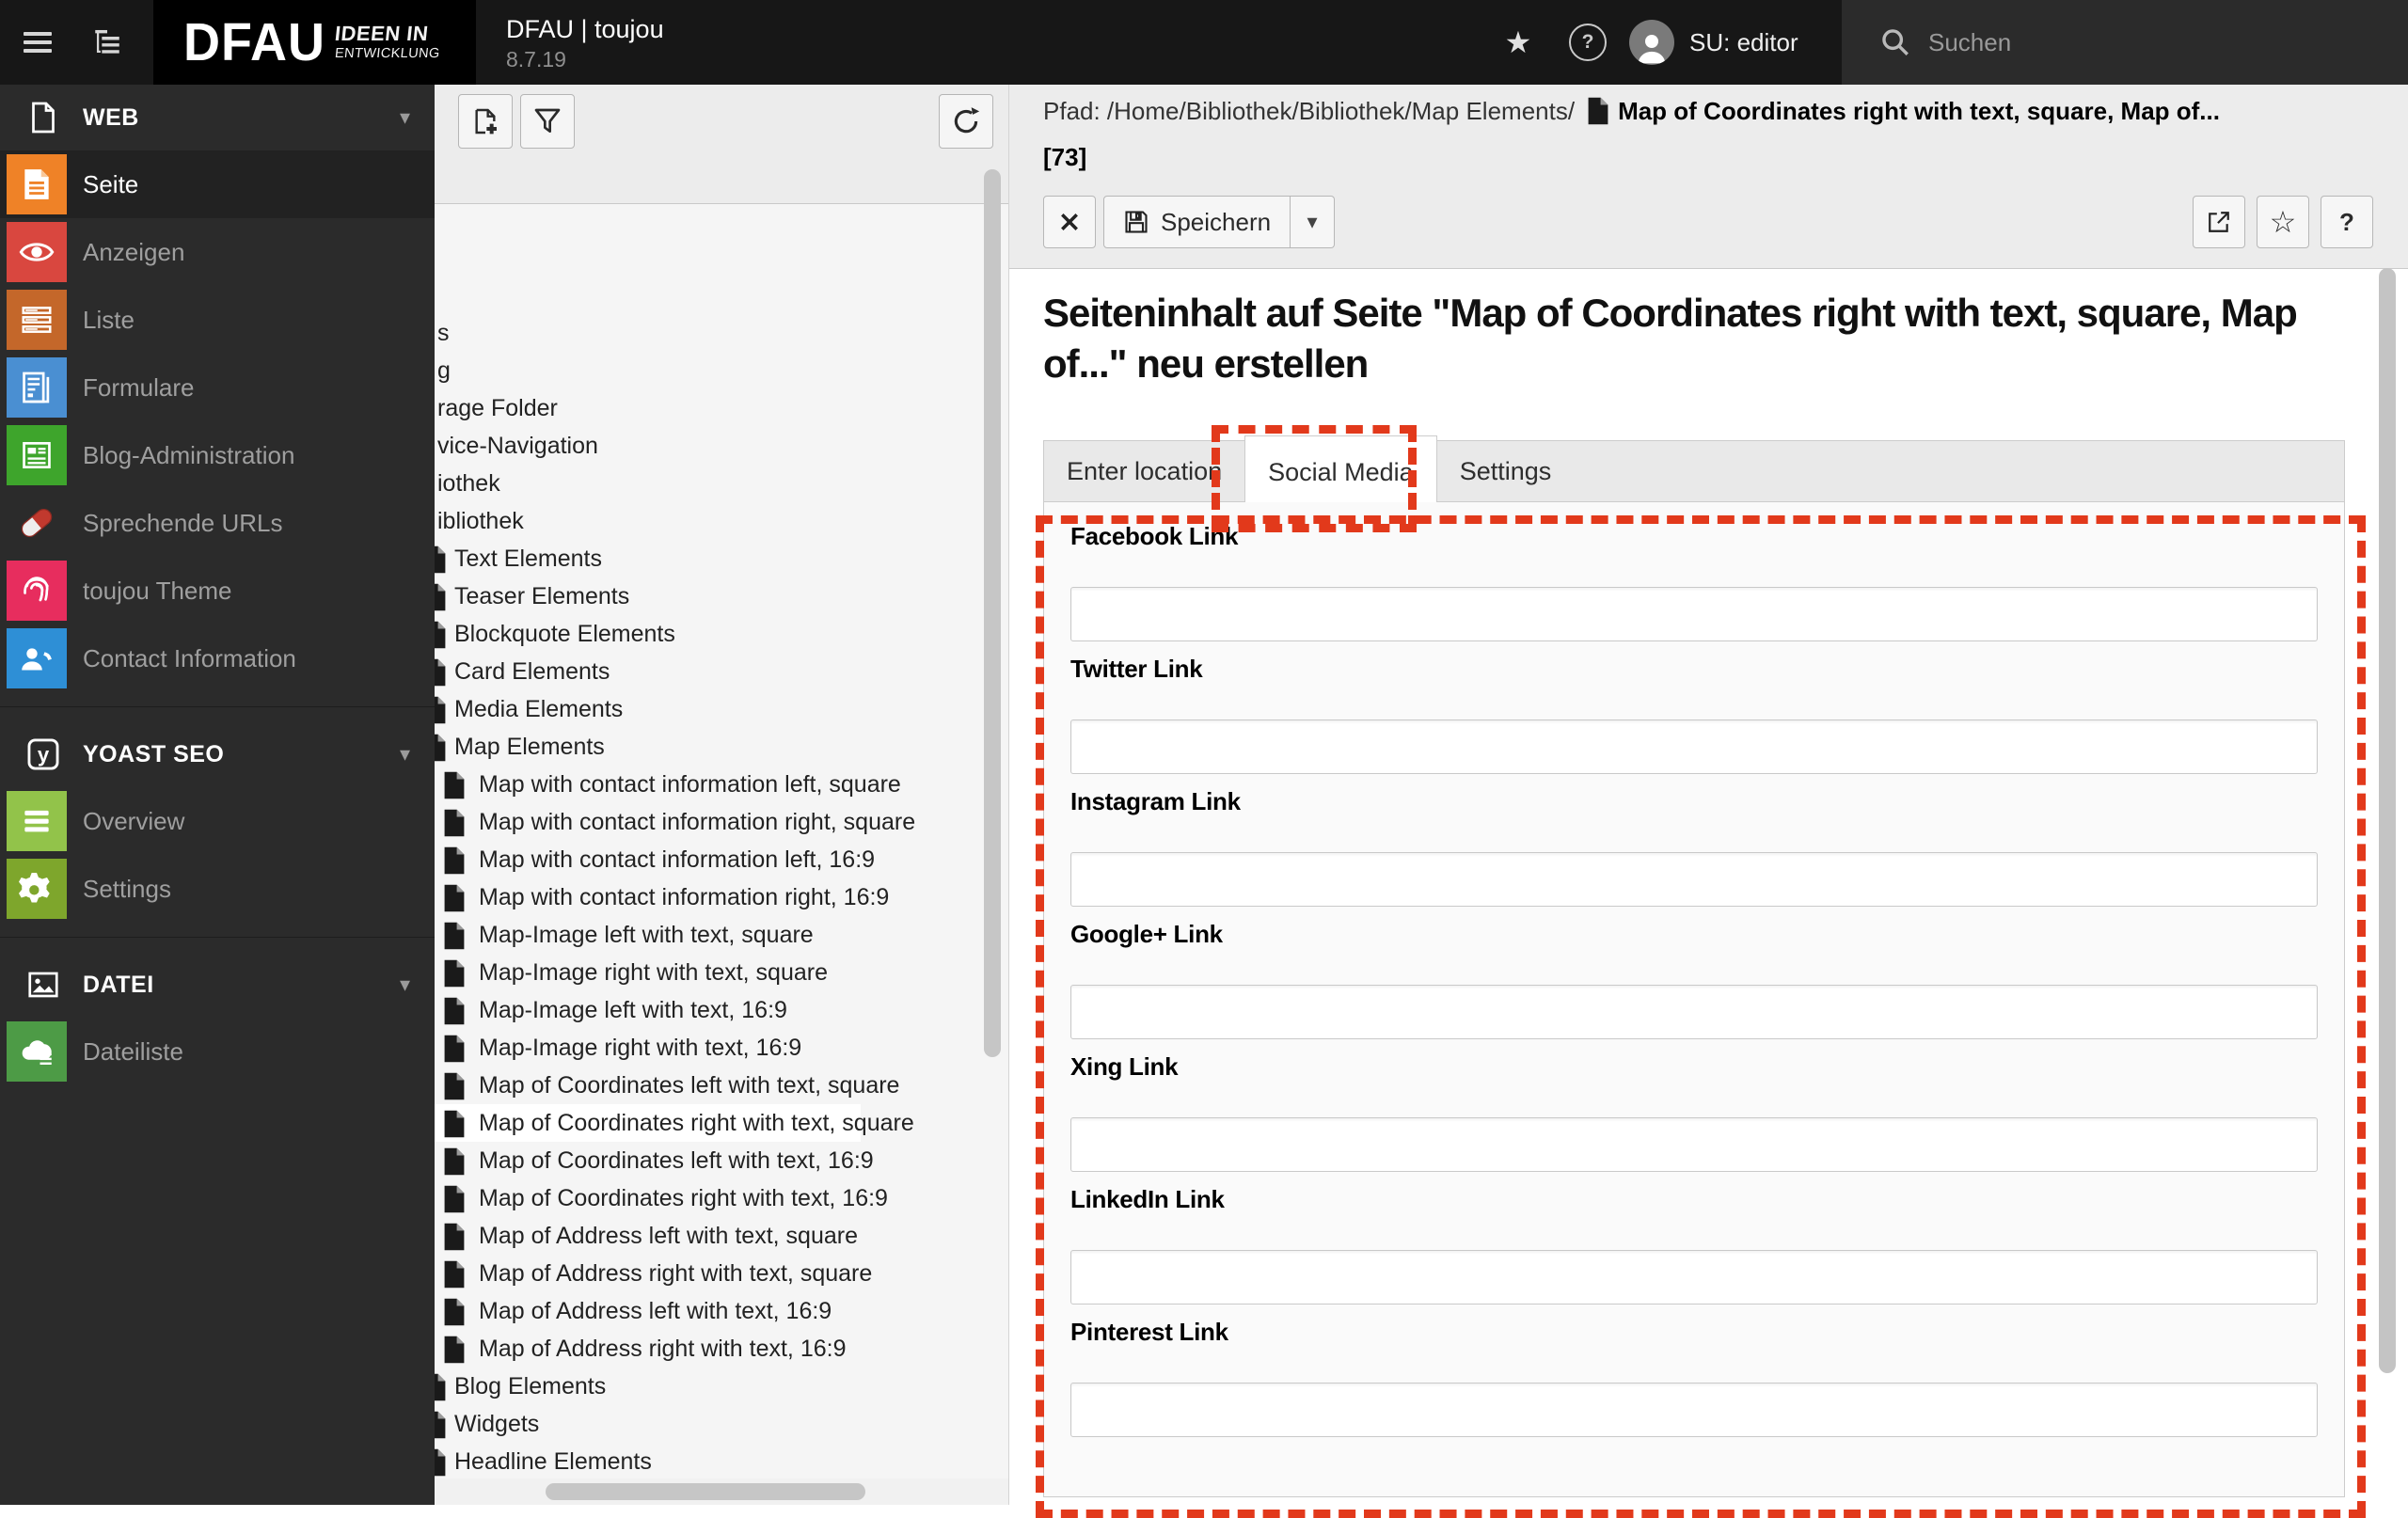 This screenshot has width=2408, height=1518. Describe the element at coordinates (218, 591) in the screenshot. I see `sidebar-item-toujou-theme: toujou Theme` at that location.